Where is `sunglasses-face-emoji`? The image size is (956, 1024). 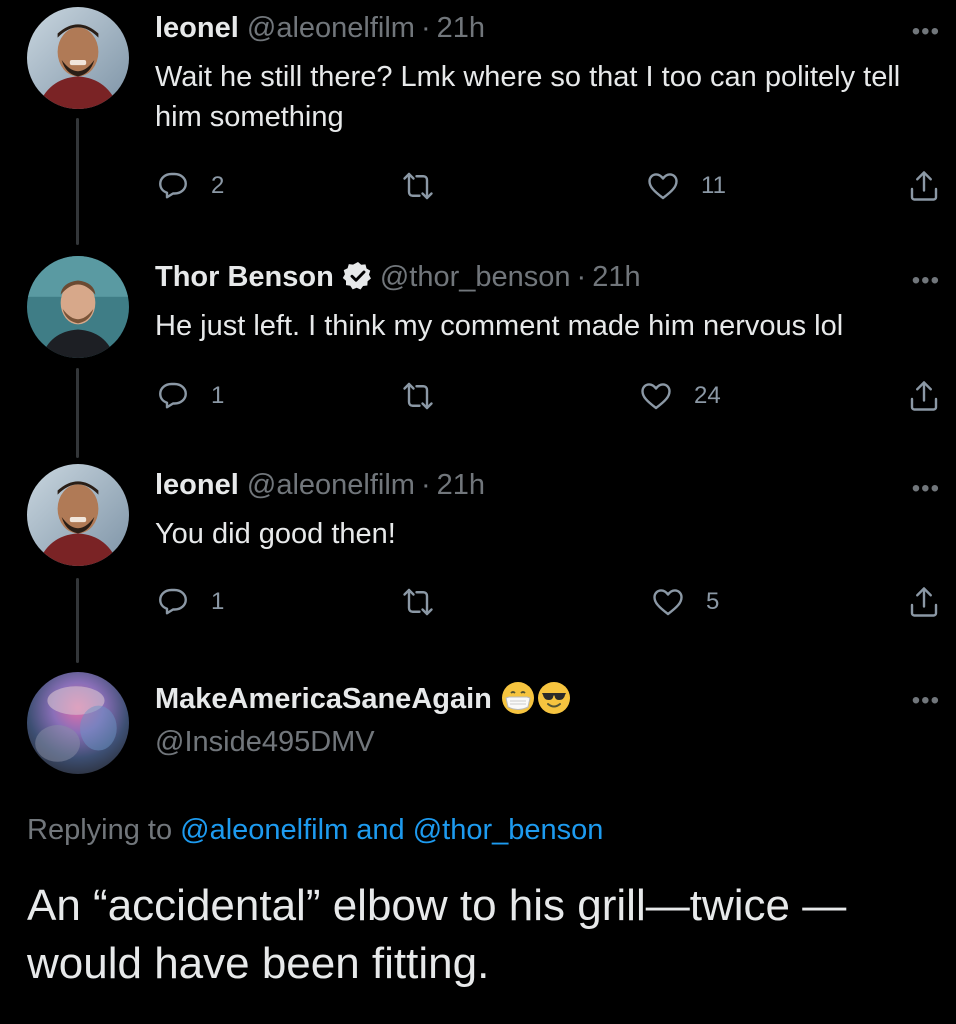 sunglasses-face-emoji is located at coordinates (554, 702).